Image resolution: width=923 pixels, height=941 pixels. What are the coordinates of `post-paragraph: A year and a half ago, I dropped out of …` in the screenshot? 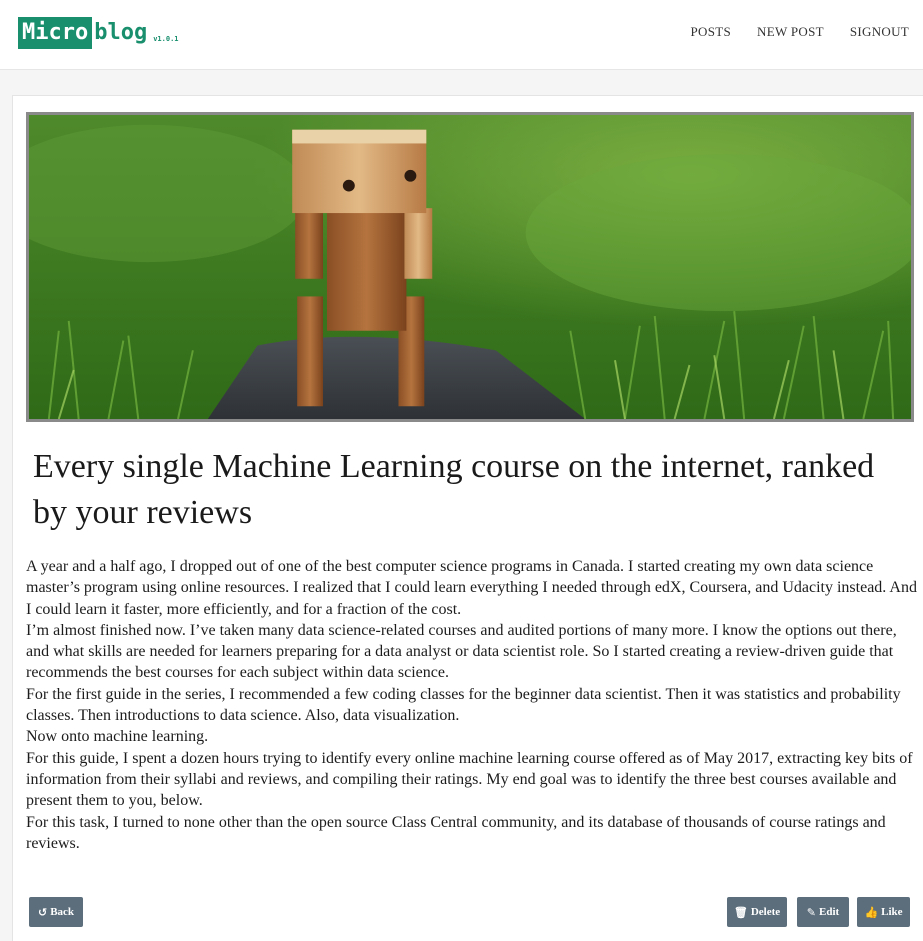 It's located at (471, 588).